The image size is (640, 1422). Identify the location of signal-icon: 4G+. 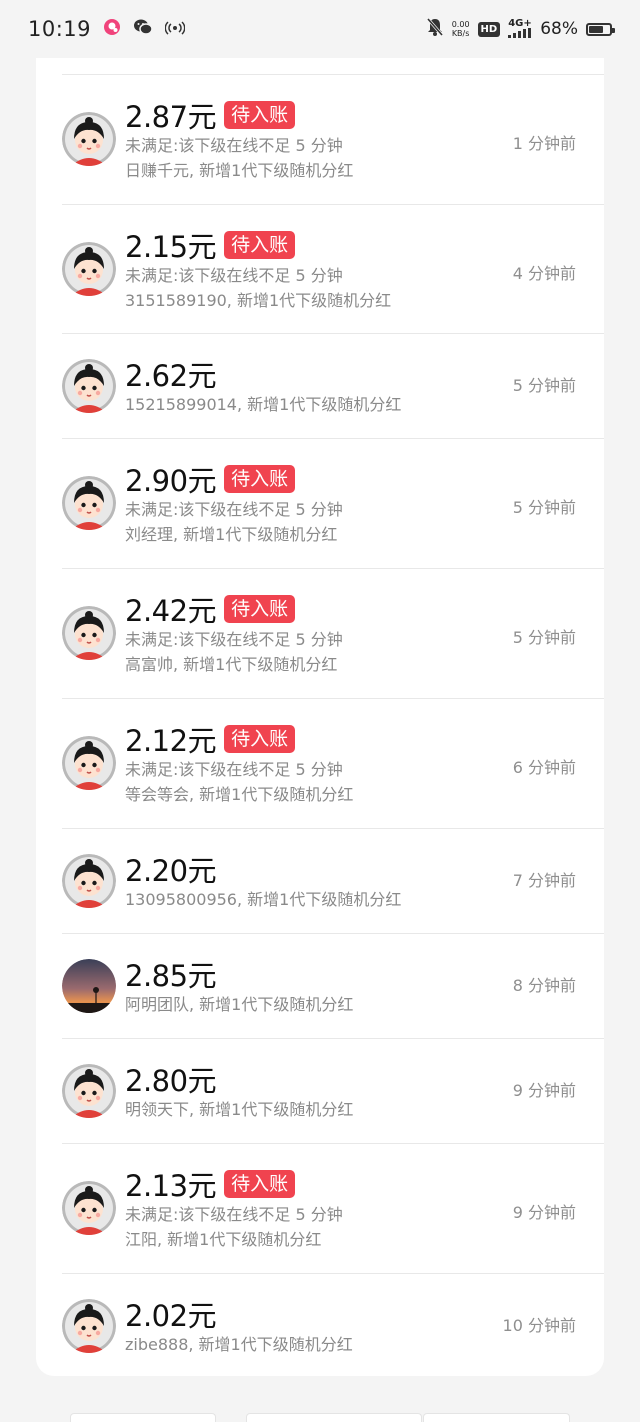
(520, 28).